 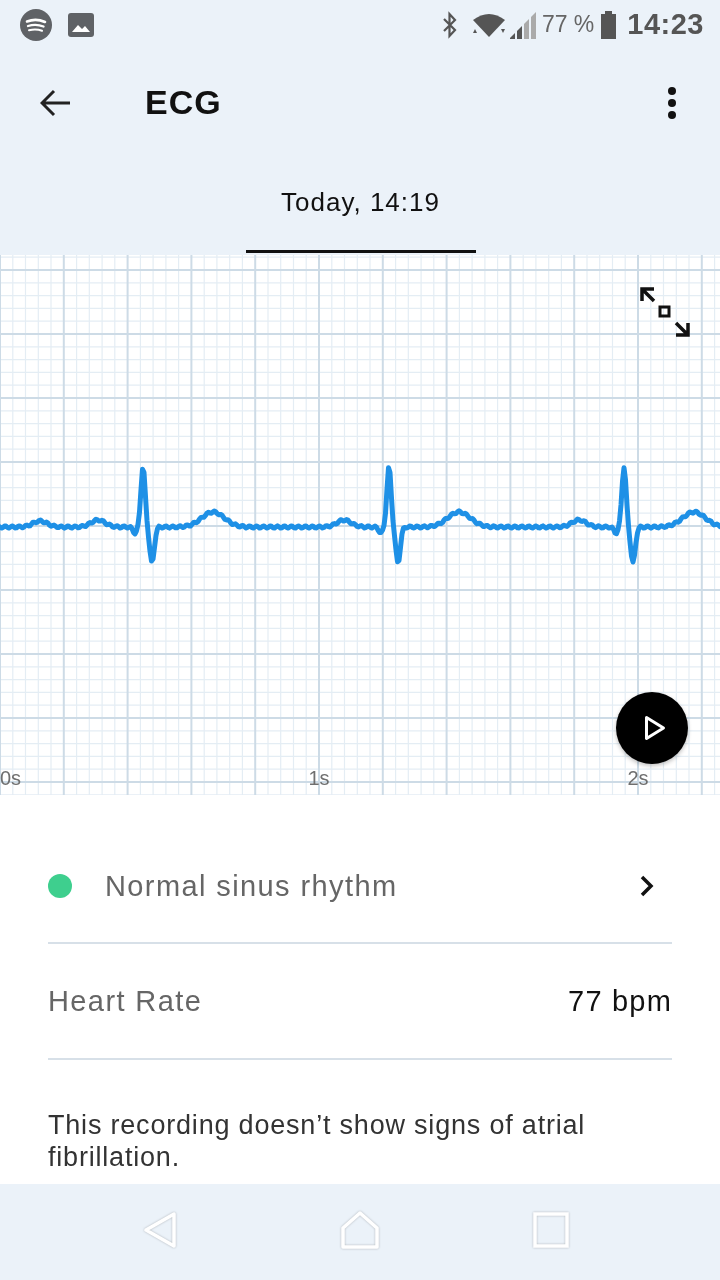 What do you see at coordinates (620, 1001) in the screenshot?
I see `heart-rate-value: 77 bpm` at bounding box center [620, 1001].